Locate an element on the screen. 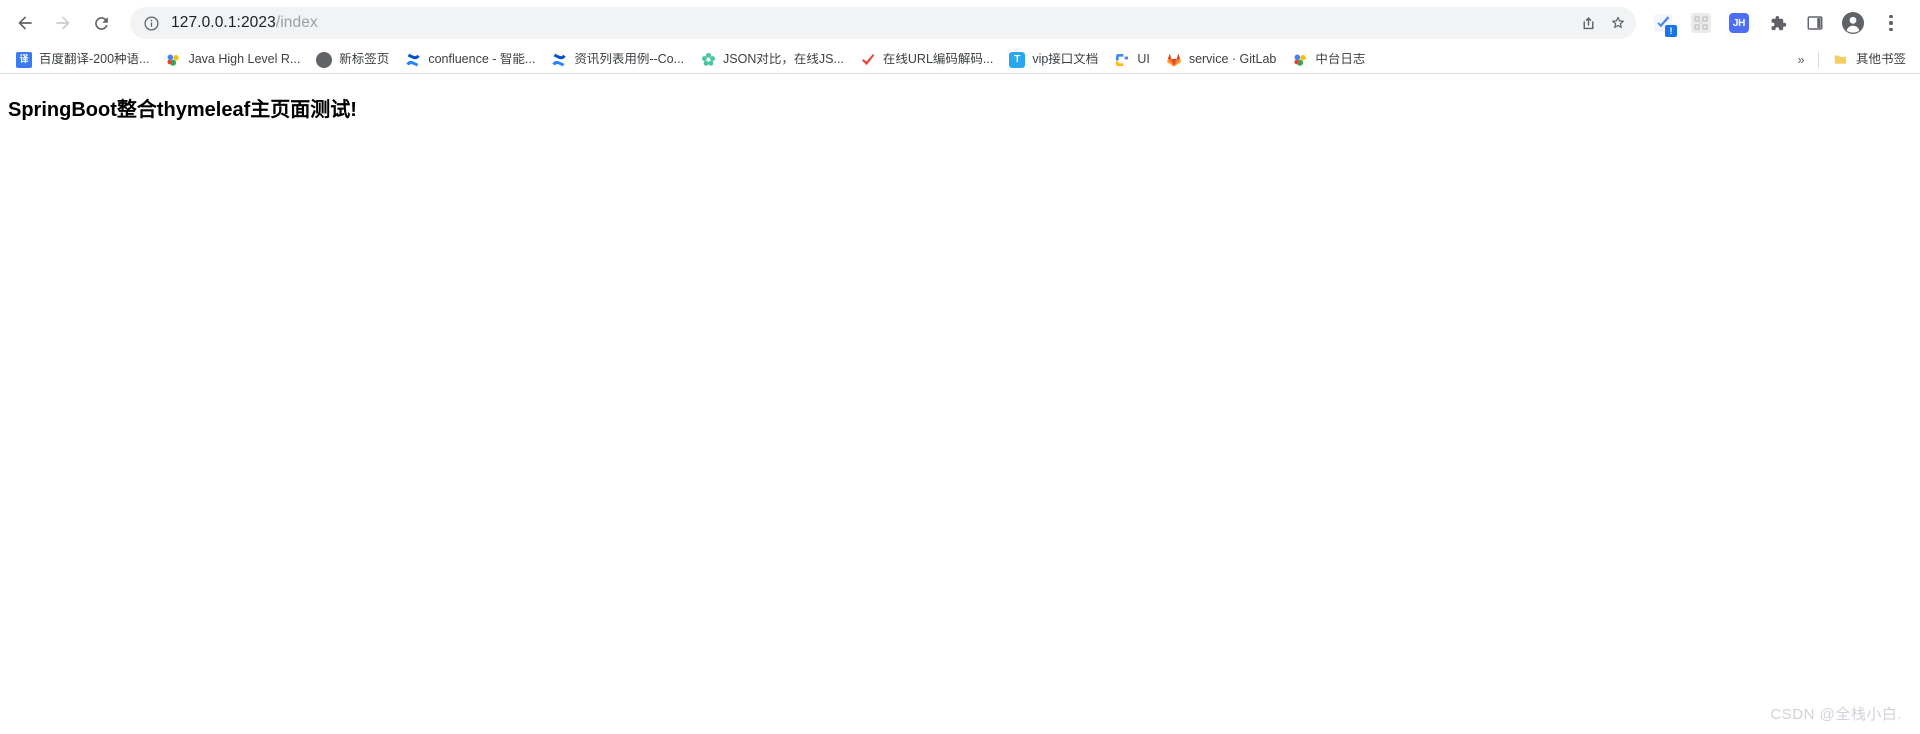 The width and height of the screenshot is (1920, 734). bookmark-item: 新标签页 is located at coordinates (352, 60).